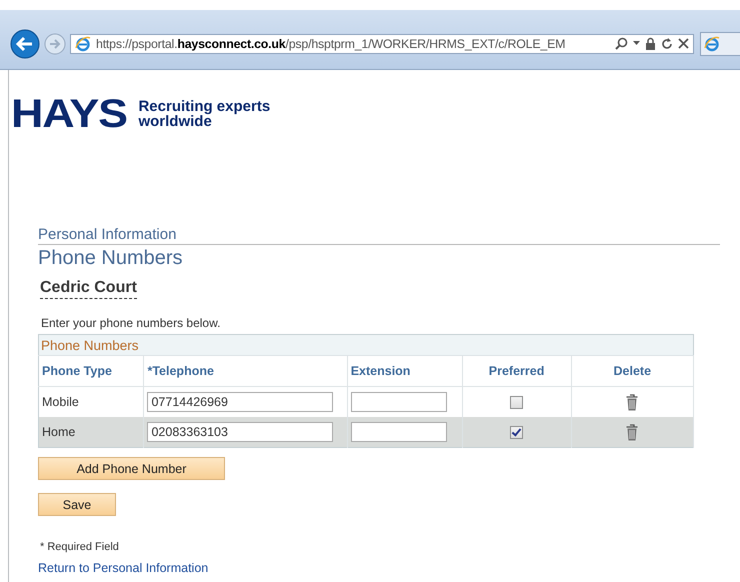 The height and width of the screenshot is (582, 740). Describe the element at coordinates (111, 258) in the screenshot. I see `page-title: Phone Numbers` at that location.